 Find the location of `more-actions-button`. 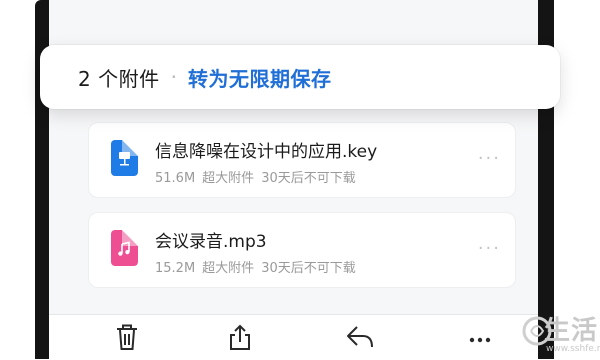

more-actions-button is located at coordinates (480, 338).